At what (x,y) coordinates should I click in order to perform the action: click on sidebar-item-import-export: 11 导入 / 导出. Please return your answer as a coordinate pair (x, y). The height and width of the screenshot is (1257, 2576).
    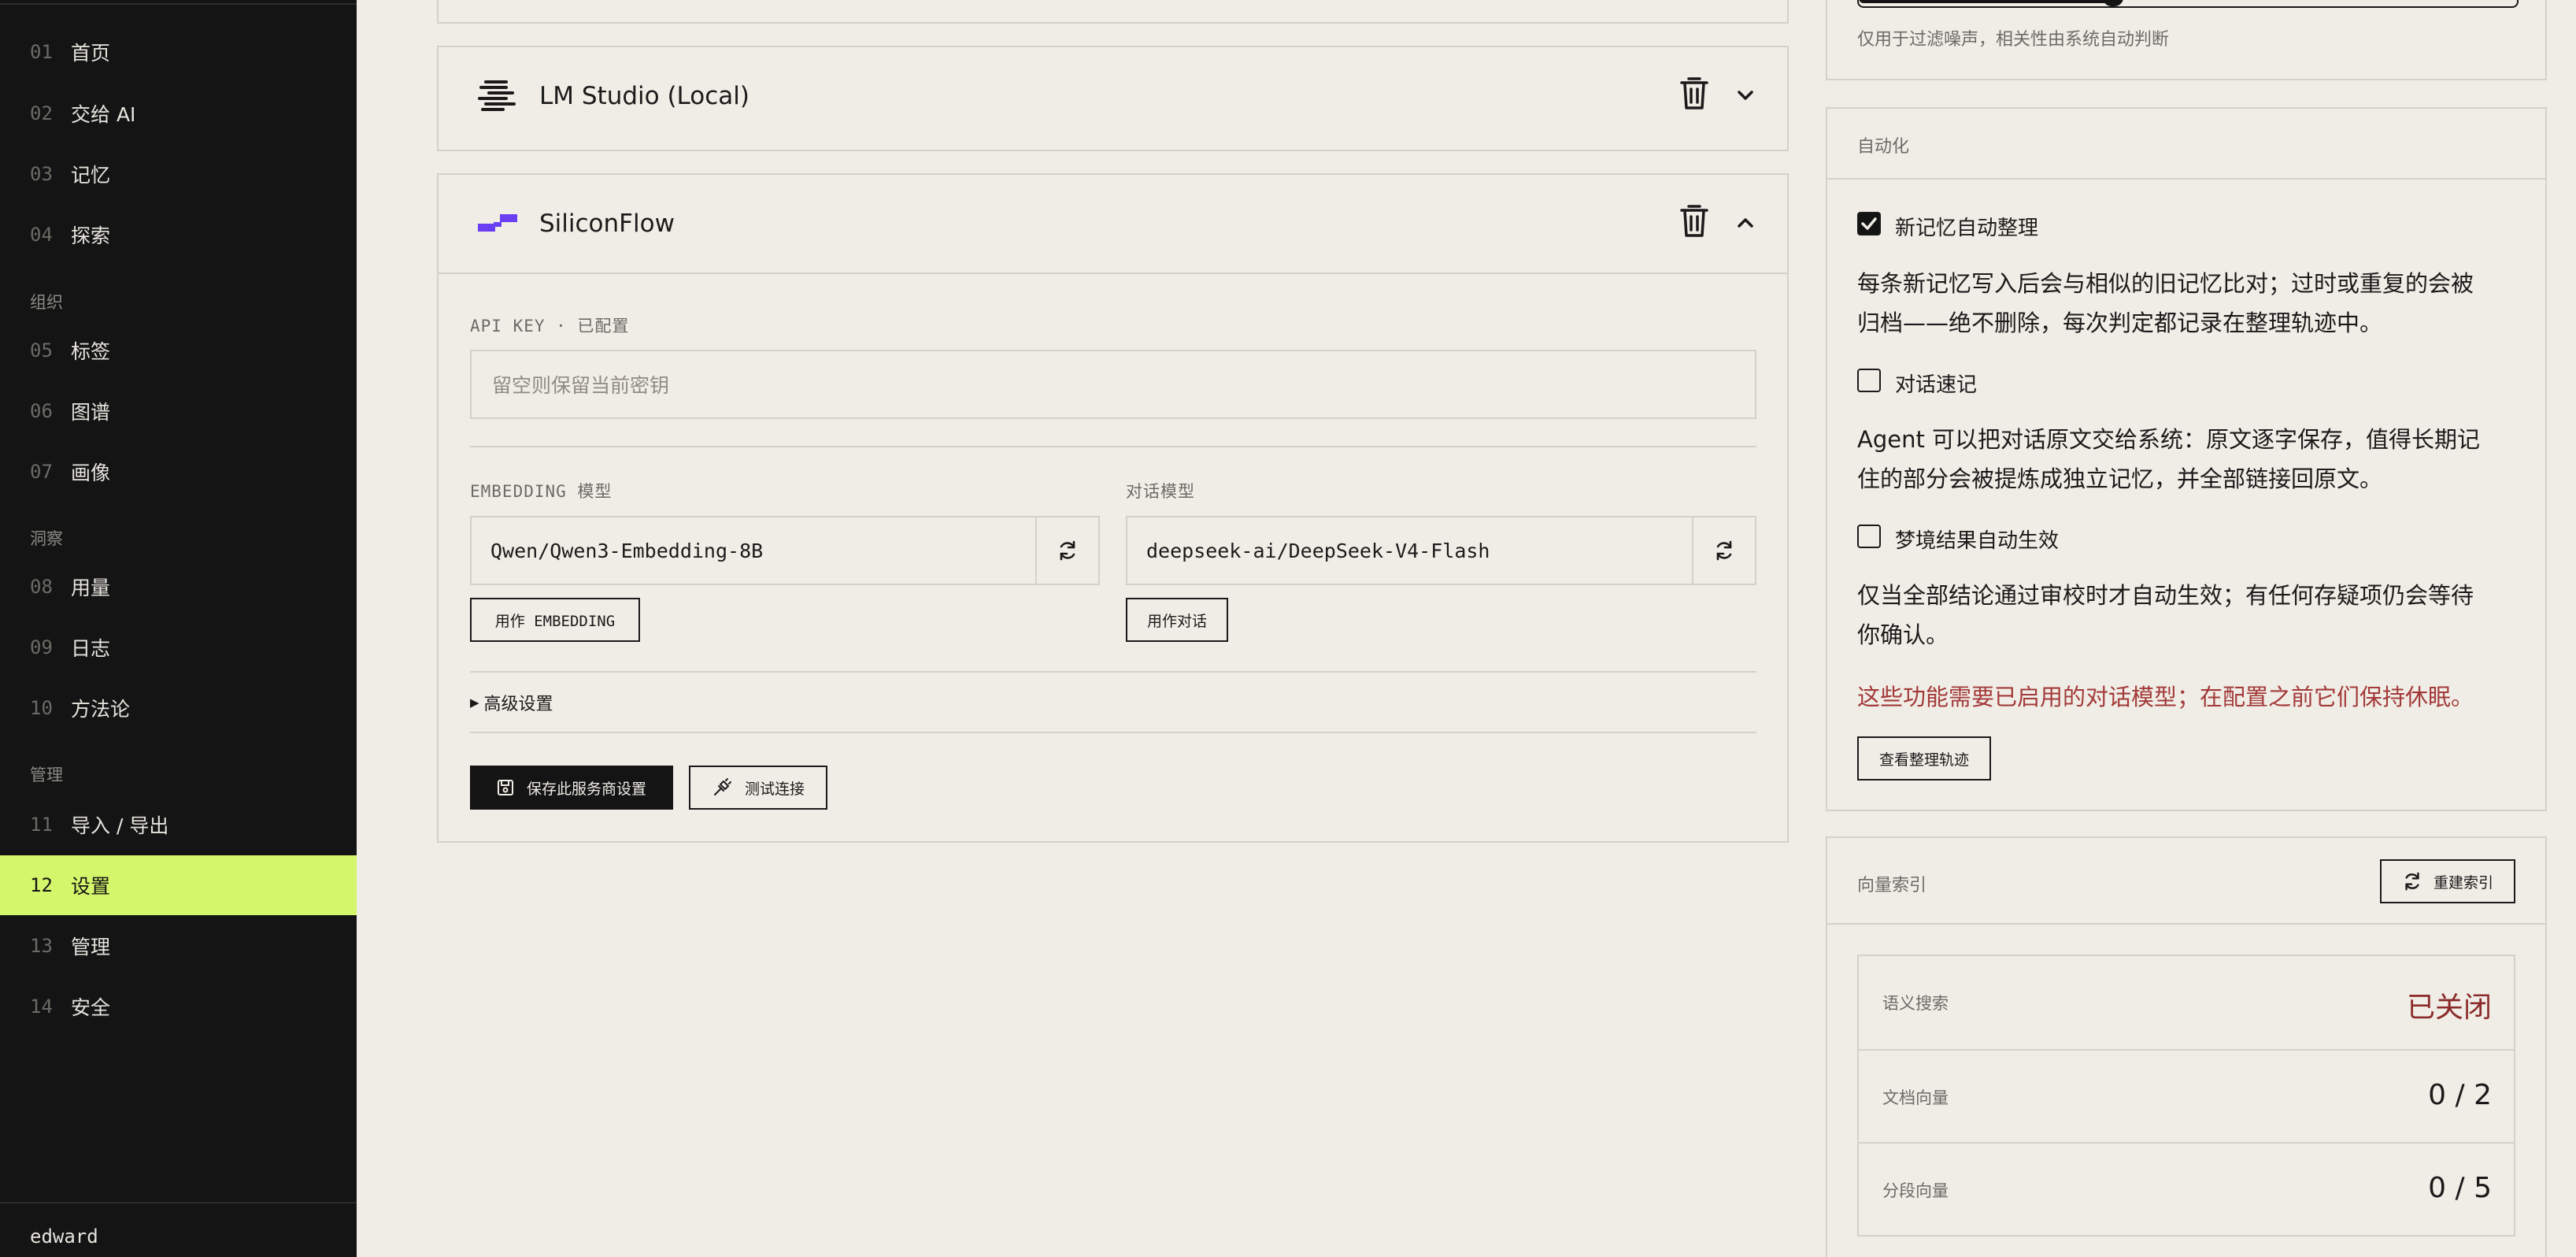
    Looking at the image, I should click on (178, 825).